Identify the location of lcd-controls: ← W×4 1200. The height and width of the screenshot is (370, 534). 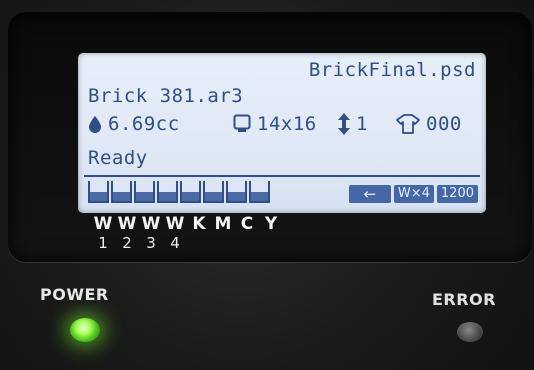
(413, 194).